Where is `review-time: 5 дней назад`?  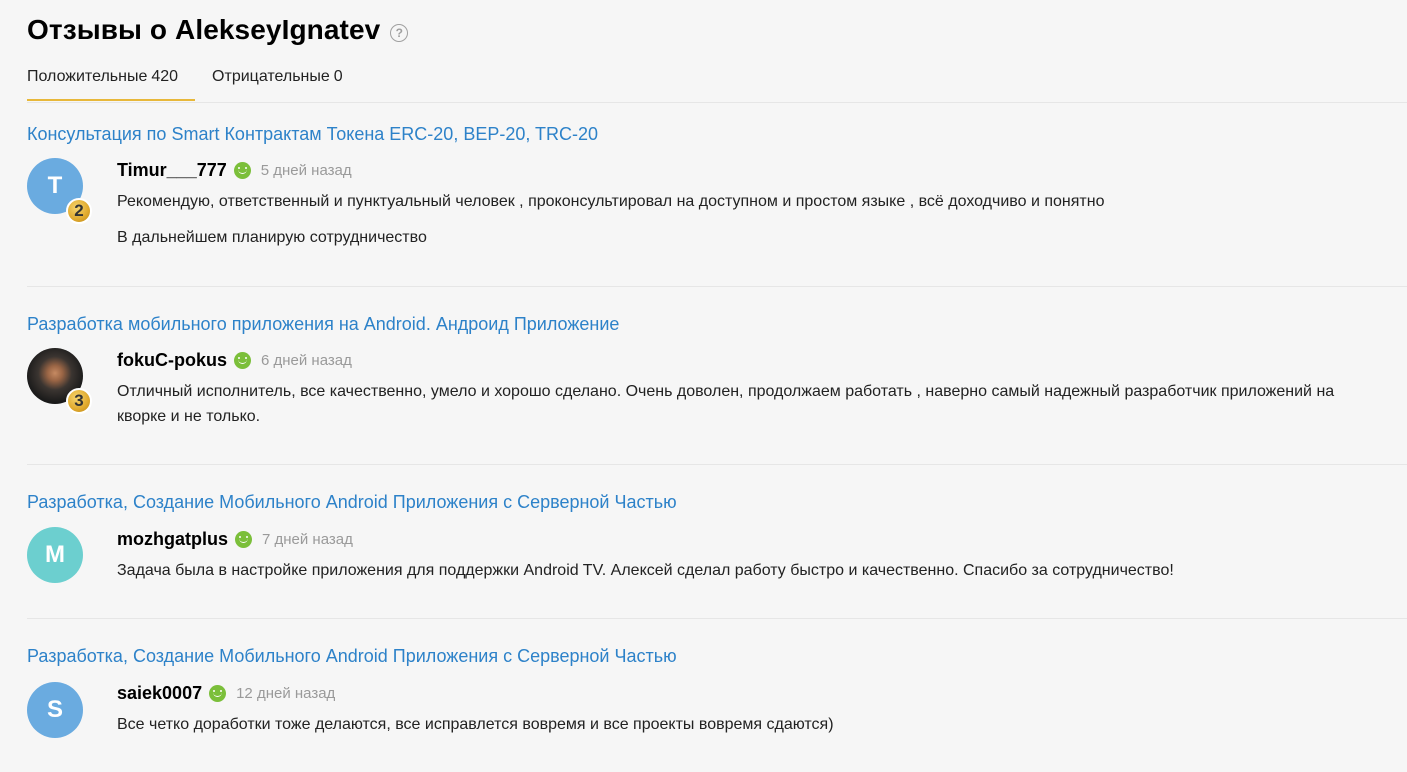 review-time: 5 дней назад is located at coordinates (306, 170).